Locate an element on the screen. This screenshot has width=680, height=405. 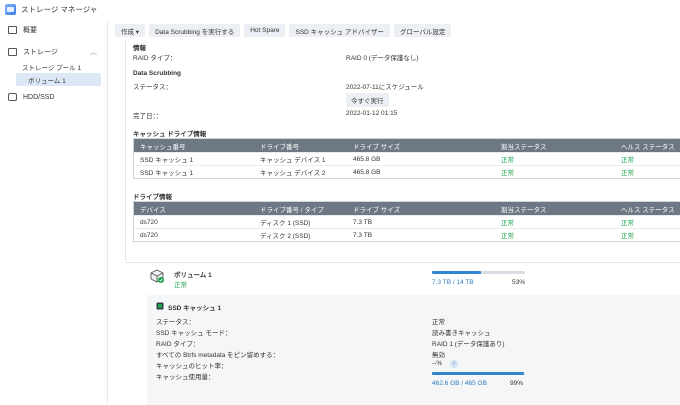
column-header: ドライブ番号 / タイプ is located at coordinates (292, 210).